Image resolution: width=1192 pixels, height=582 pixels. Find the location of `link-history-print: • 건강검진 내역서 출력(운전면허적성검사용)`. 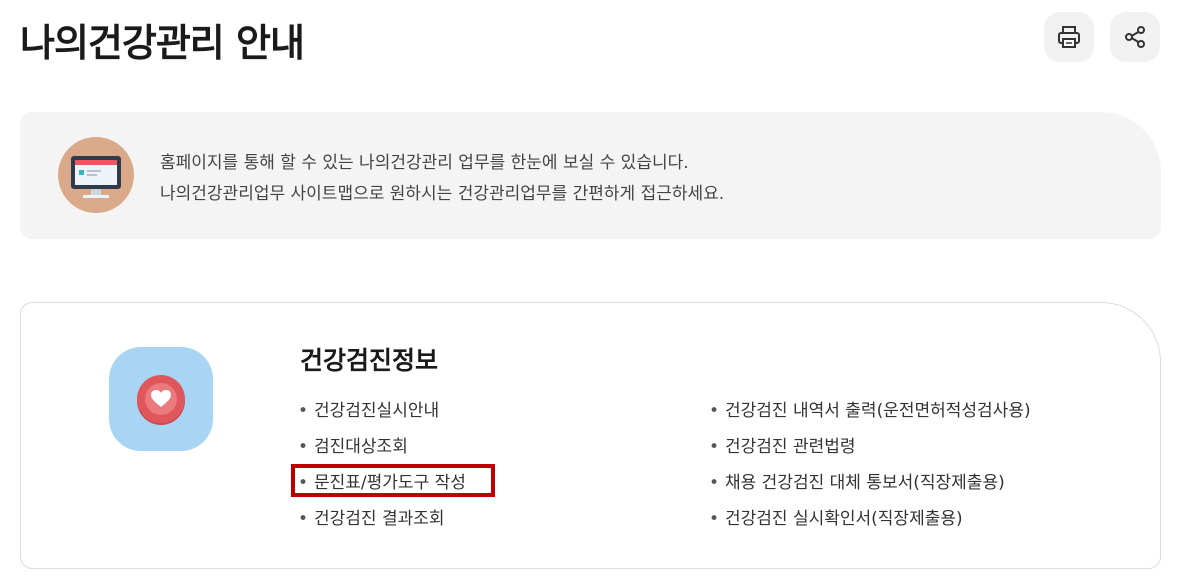

link-history-print: • 건강검진 내역서 출력(운전면허적성검사용) is located at coordinates (870, 411).